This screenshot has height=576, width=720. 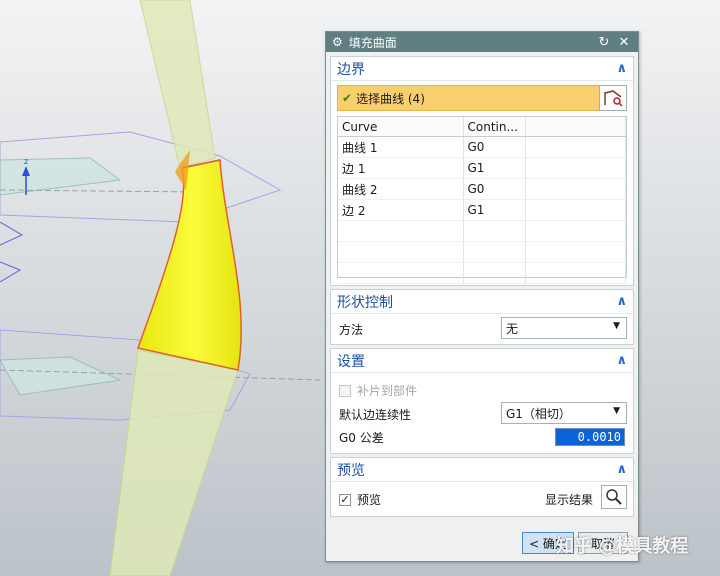 I want to click on table-row: 边 2 G1, so click(x=482, y=210).